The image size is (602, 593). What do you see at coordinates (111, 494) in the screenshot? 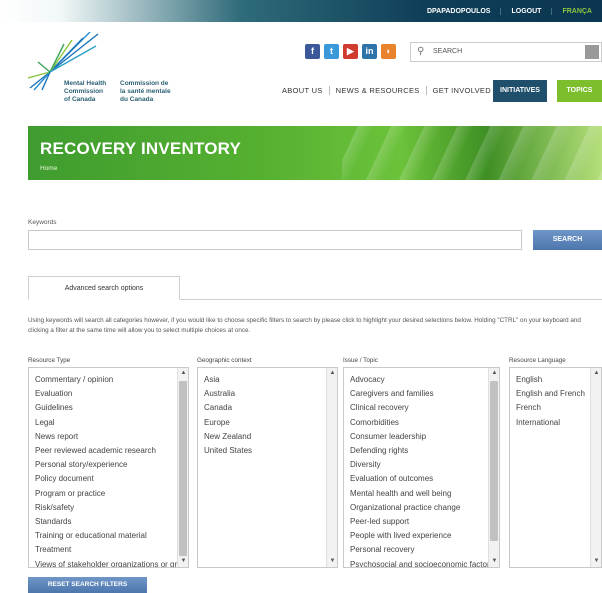
I see `resource-type-option: Program or practice` at bounding box center [111, 494].